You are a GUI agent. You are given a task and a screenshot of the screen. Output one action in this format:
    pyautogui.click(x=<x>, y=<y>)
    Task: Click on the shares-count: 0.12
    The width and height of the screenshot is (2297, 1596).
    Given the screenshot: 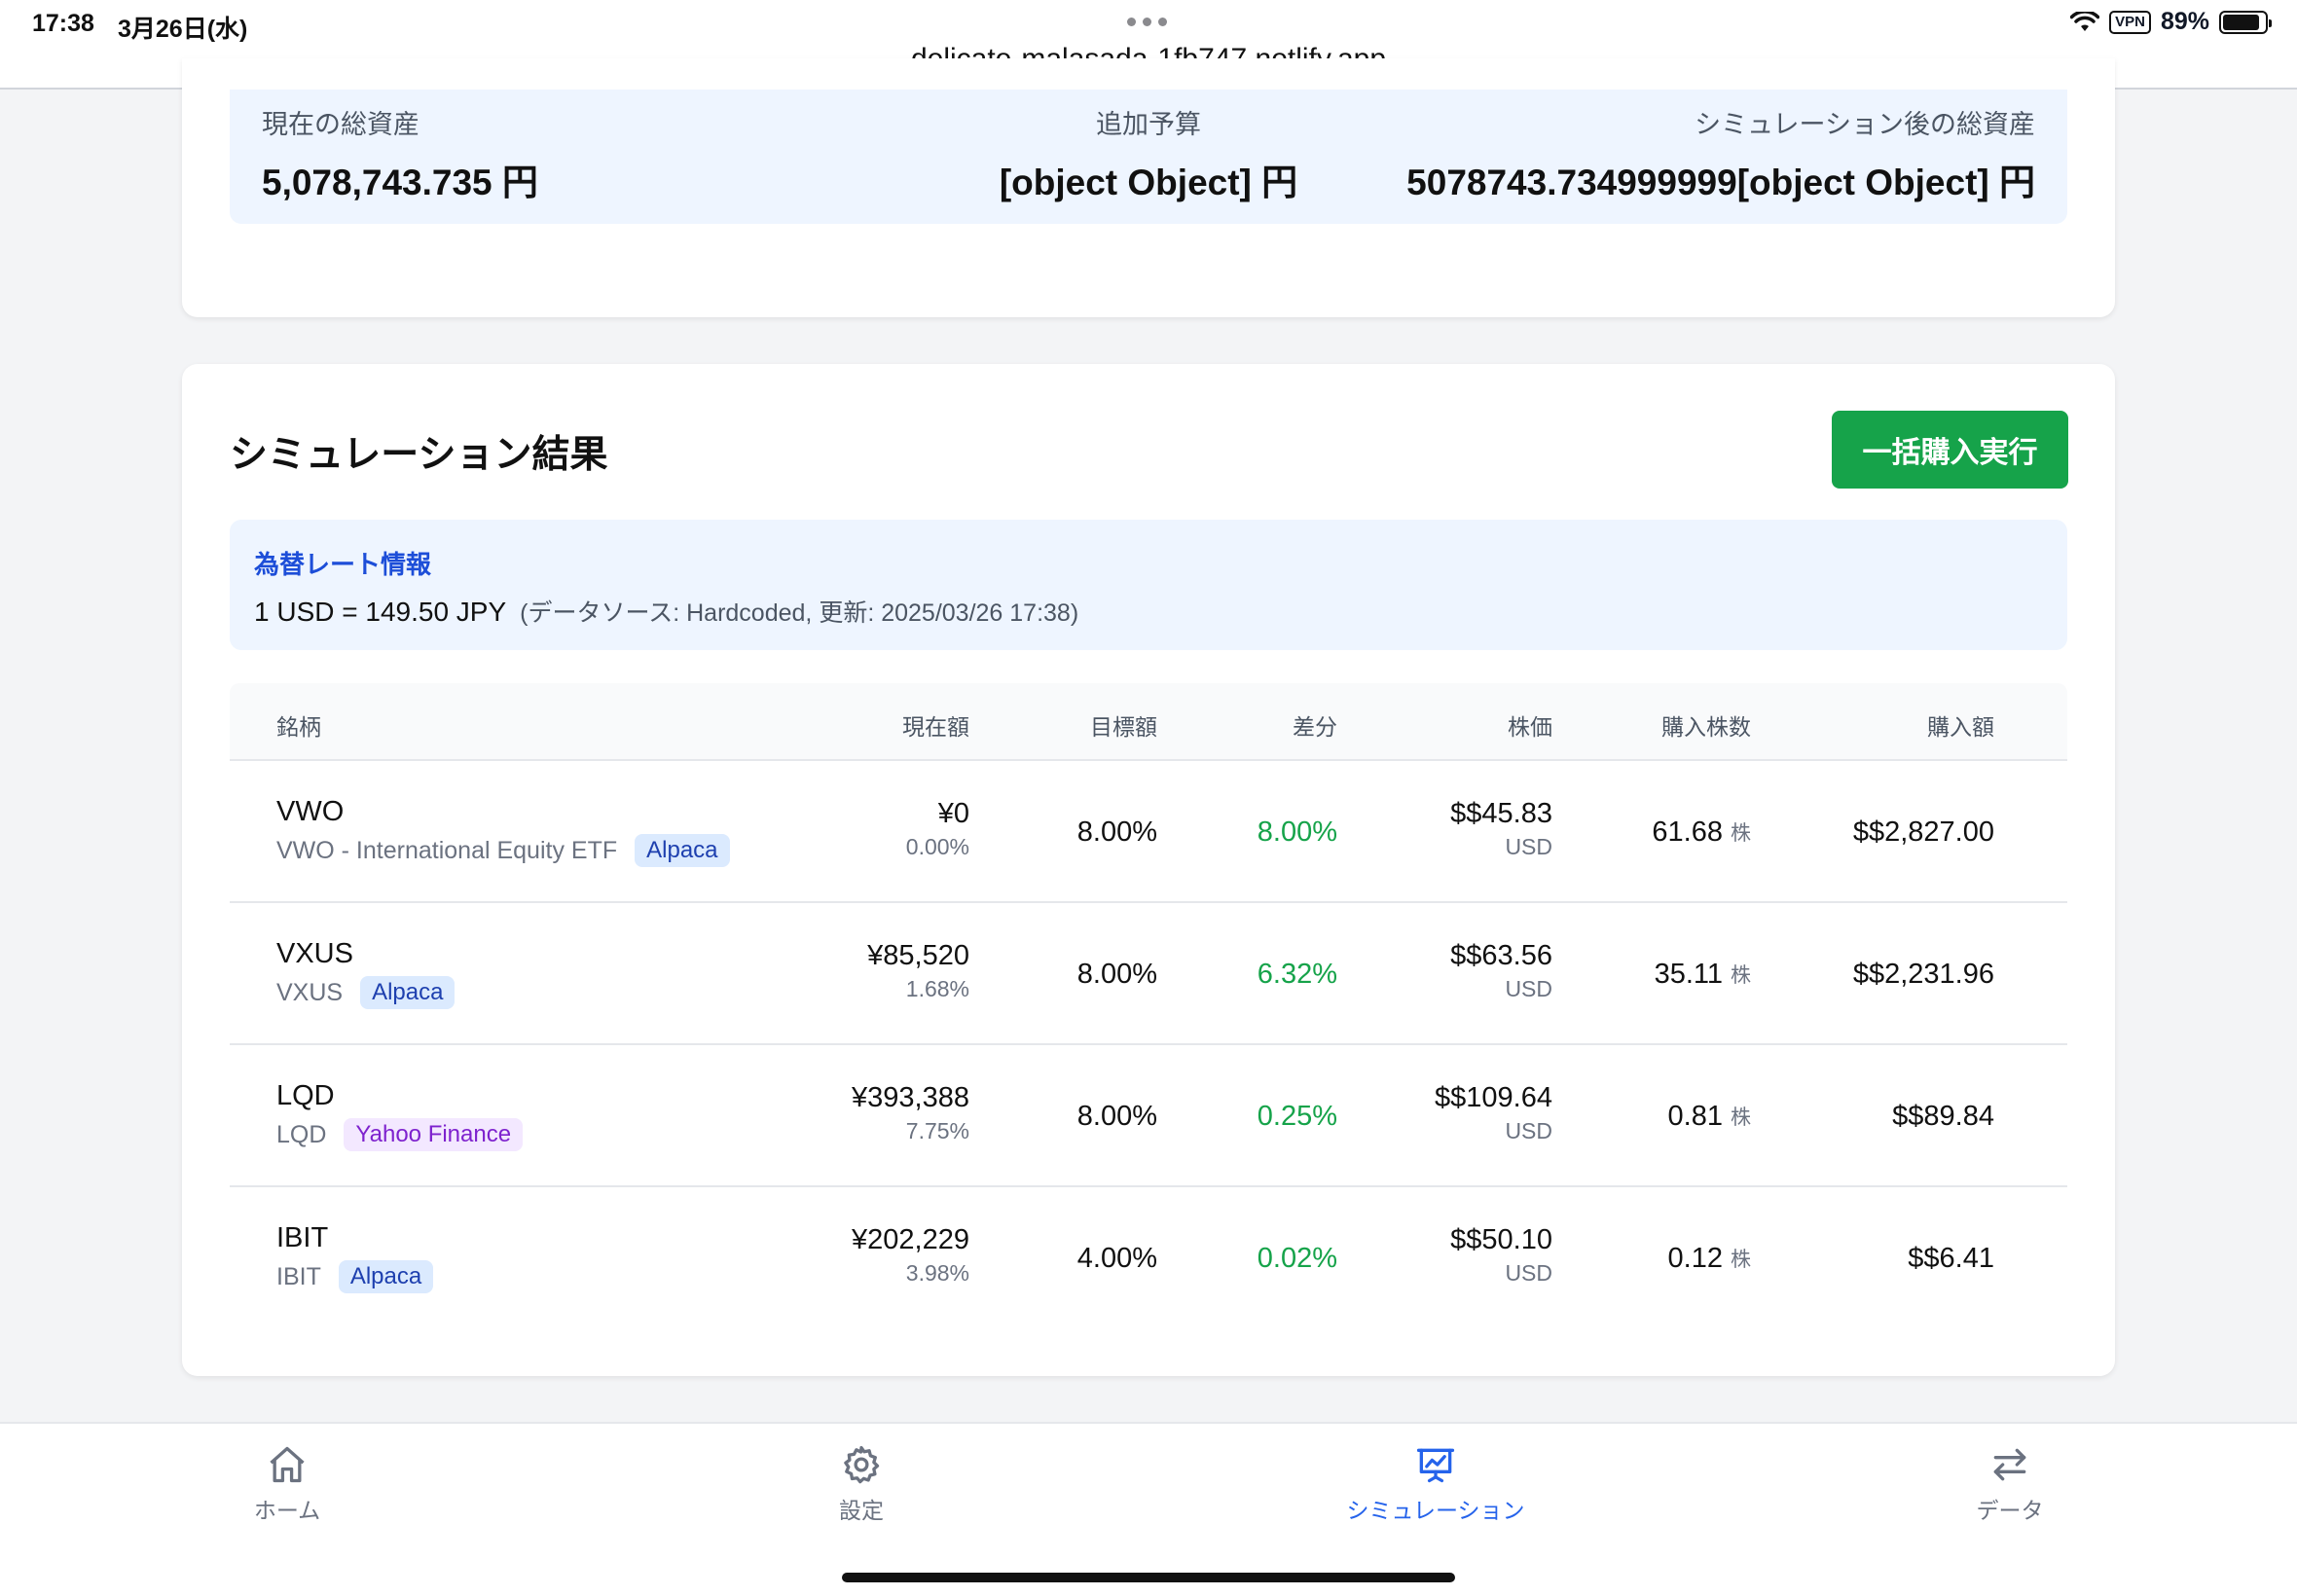 What is the action you would take?
    pyautogui.click(x=1695, y=1258)
    